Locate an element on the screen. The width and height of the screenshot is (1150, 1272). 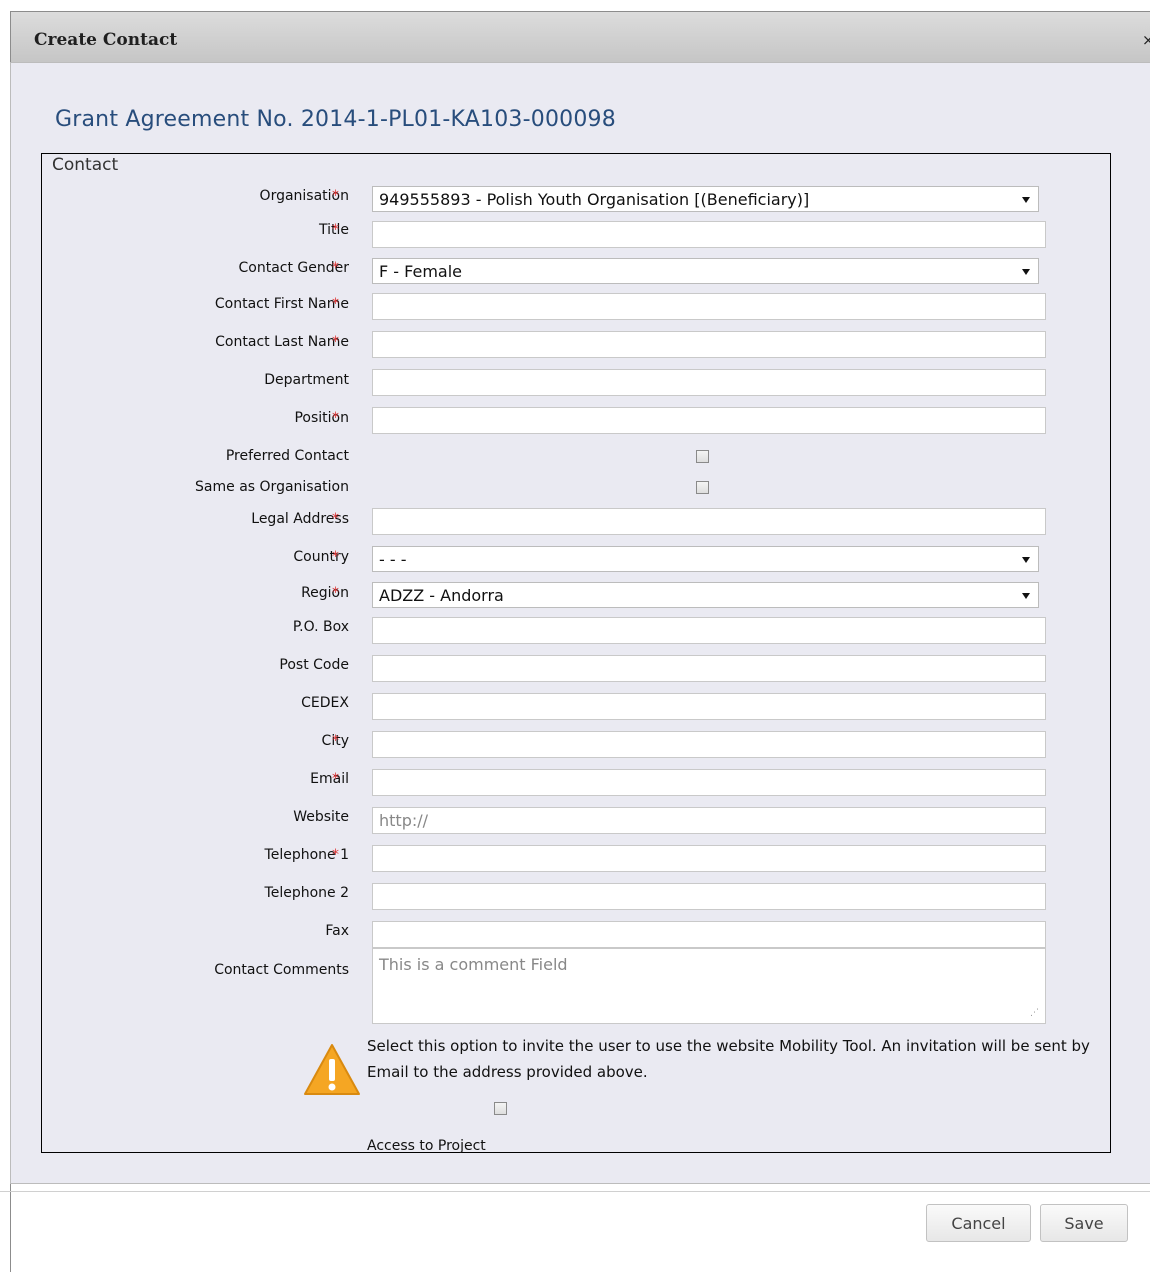
title-input is located at coordinates (709, 234).